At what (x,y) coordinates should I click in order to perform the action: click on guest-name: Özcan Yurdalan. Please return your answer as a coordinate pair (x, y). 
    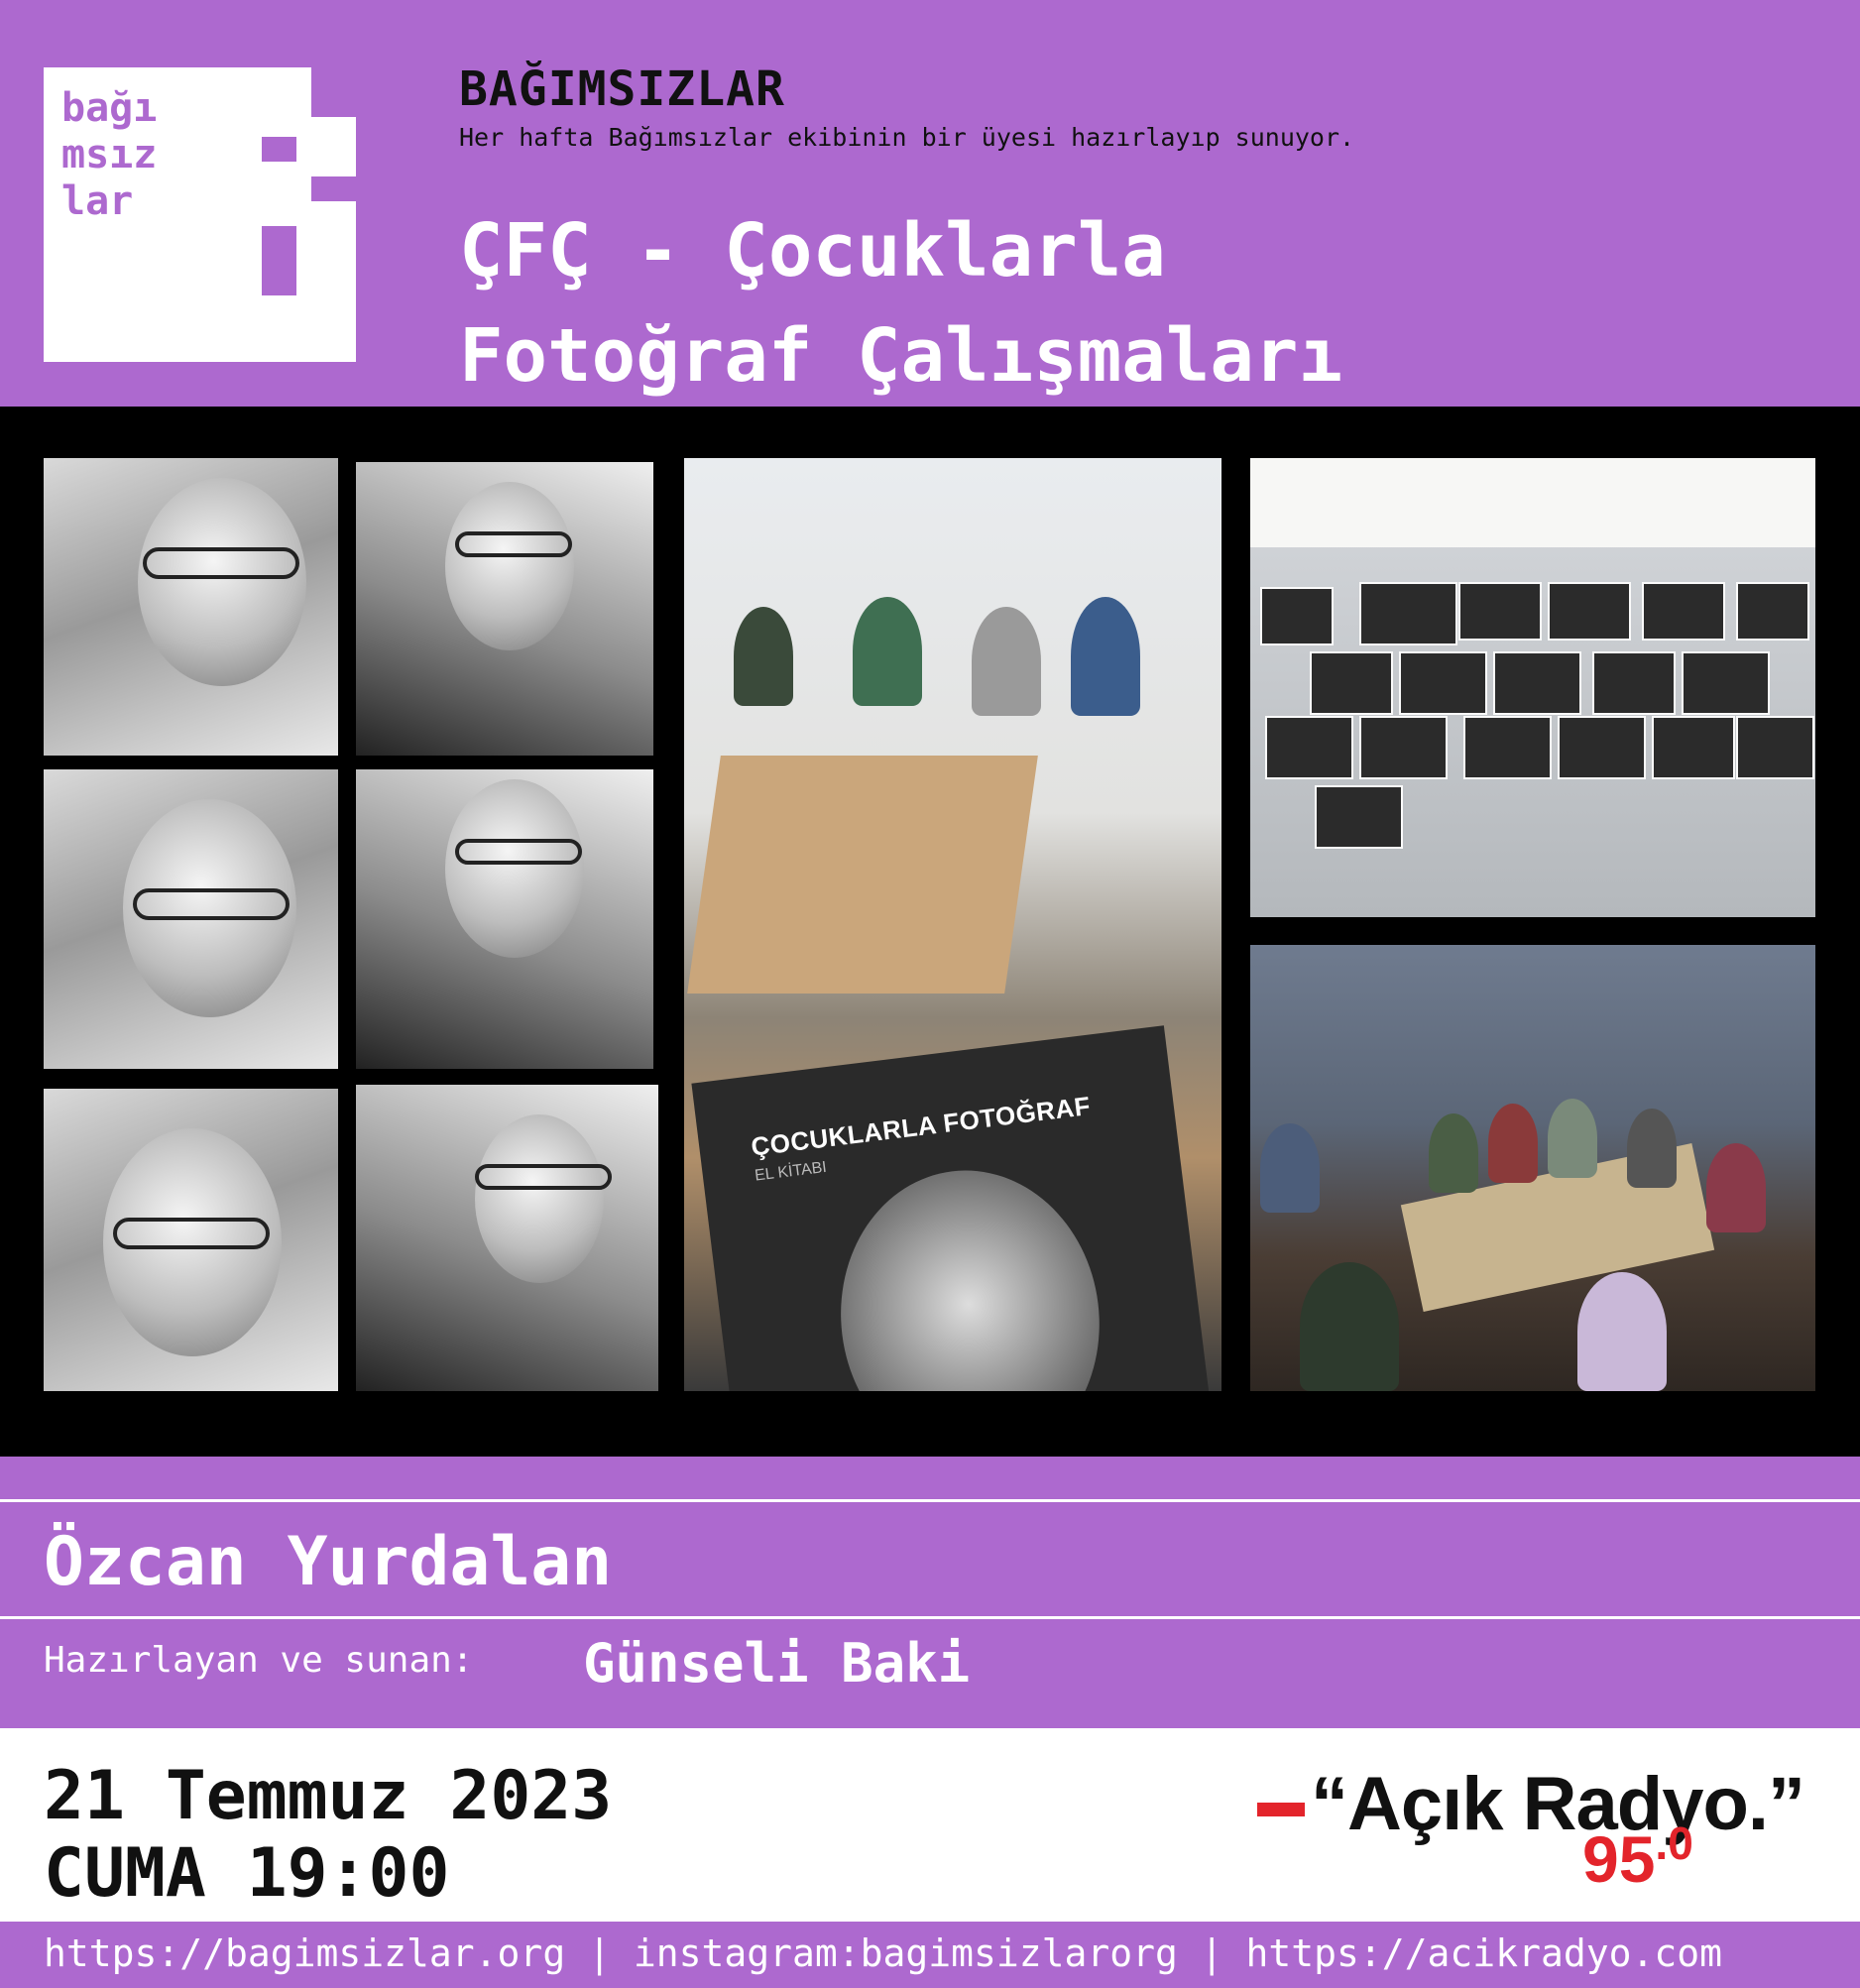
    Looking at the image, I should click on (328, 1562).